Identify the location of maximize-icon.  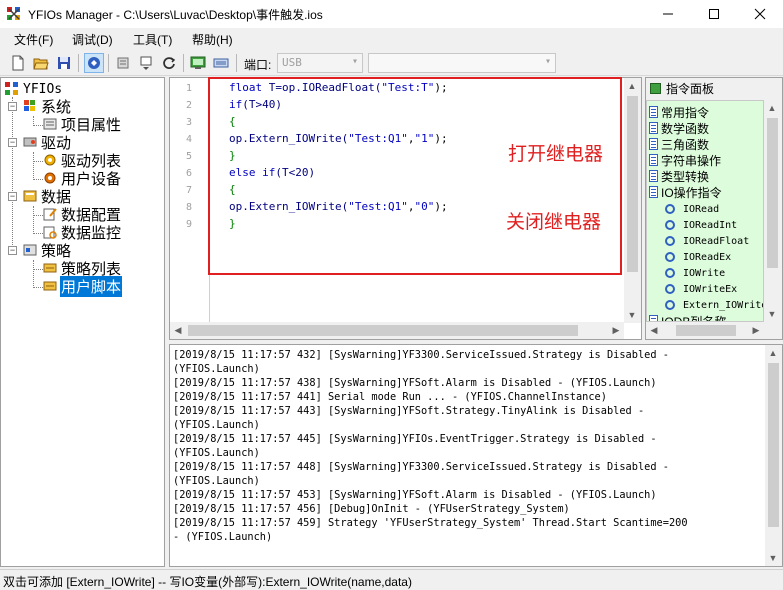
(714, 14).